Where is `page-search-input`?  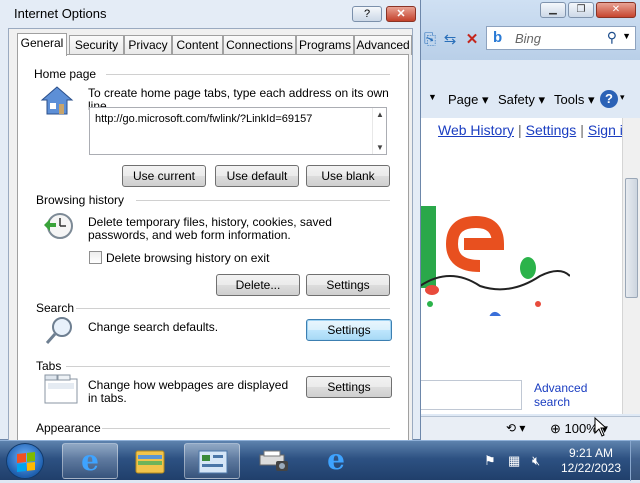 page-search-input is located at coordinates (471, 395).